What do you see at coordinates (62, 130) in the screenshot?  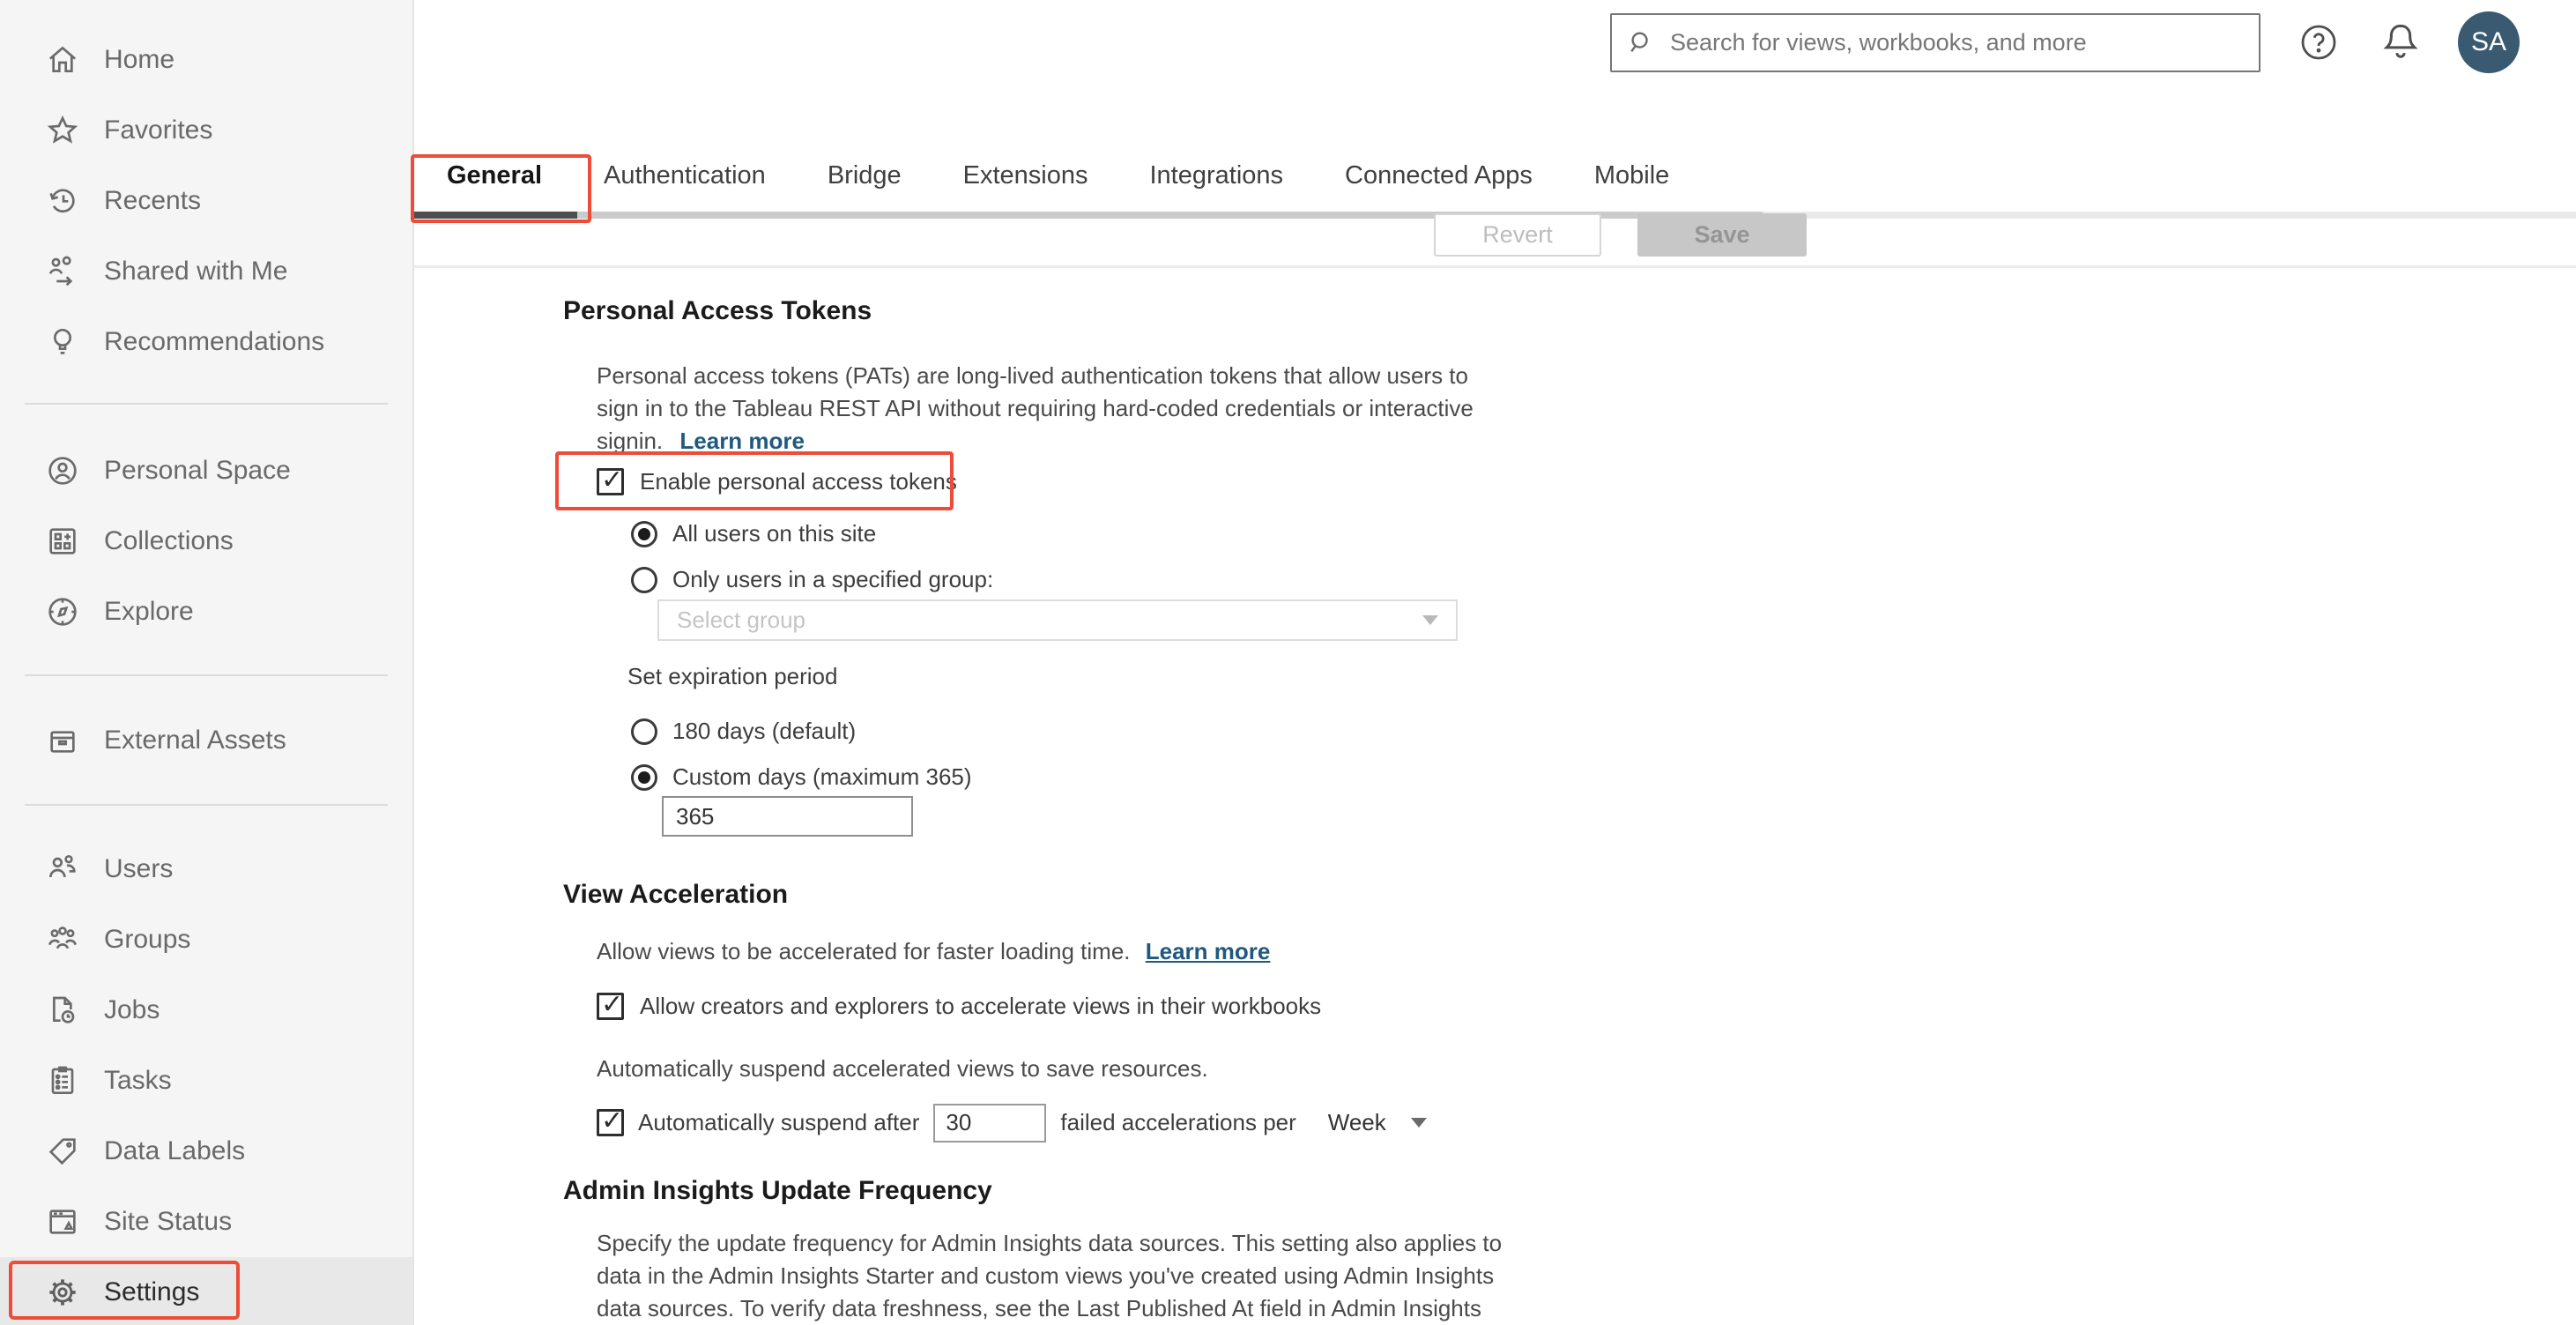 I see `star-icon` at bounding box center [62, 130].